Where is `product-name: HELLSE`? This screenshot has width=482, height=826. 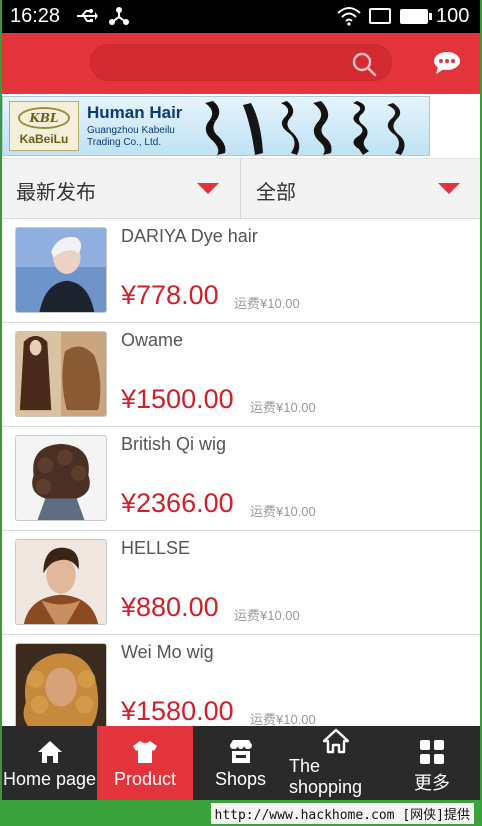
product-name: HELLSE is located at coordinates (156, 548).